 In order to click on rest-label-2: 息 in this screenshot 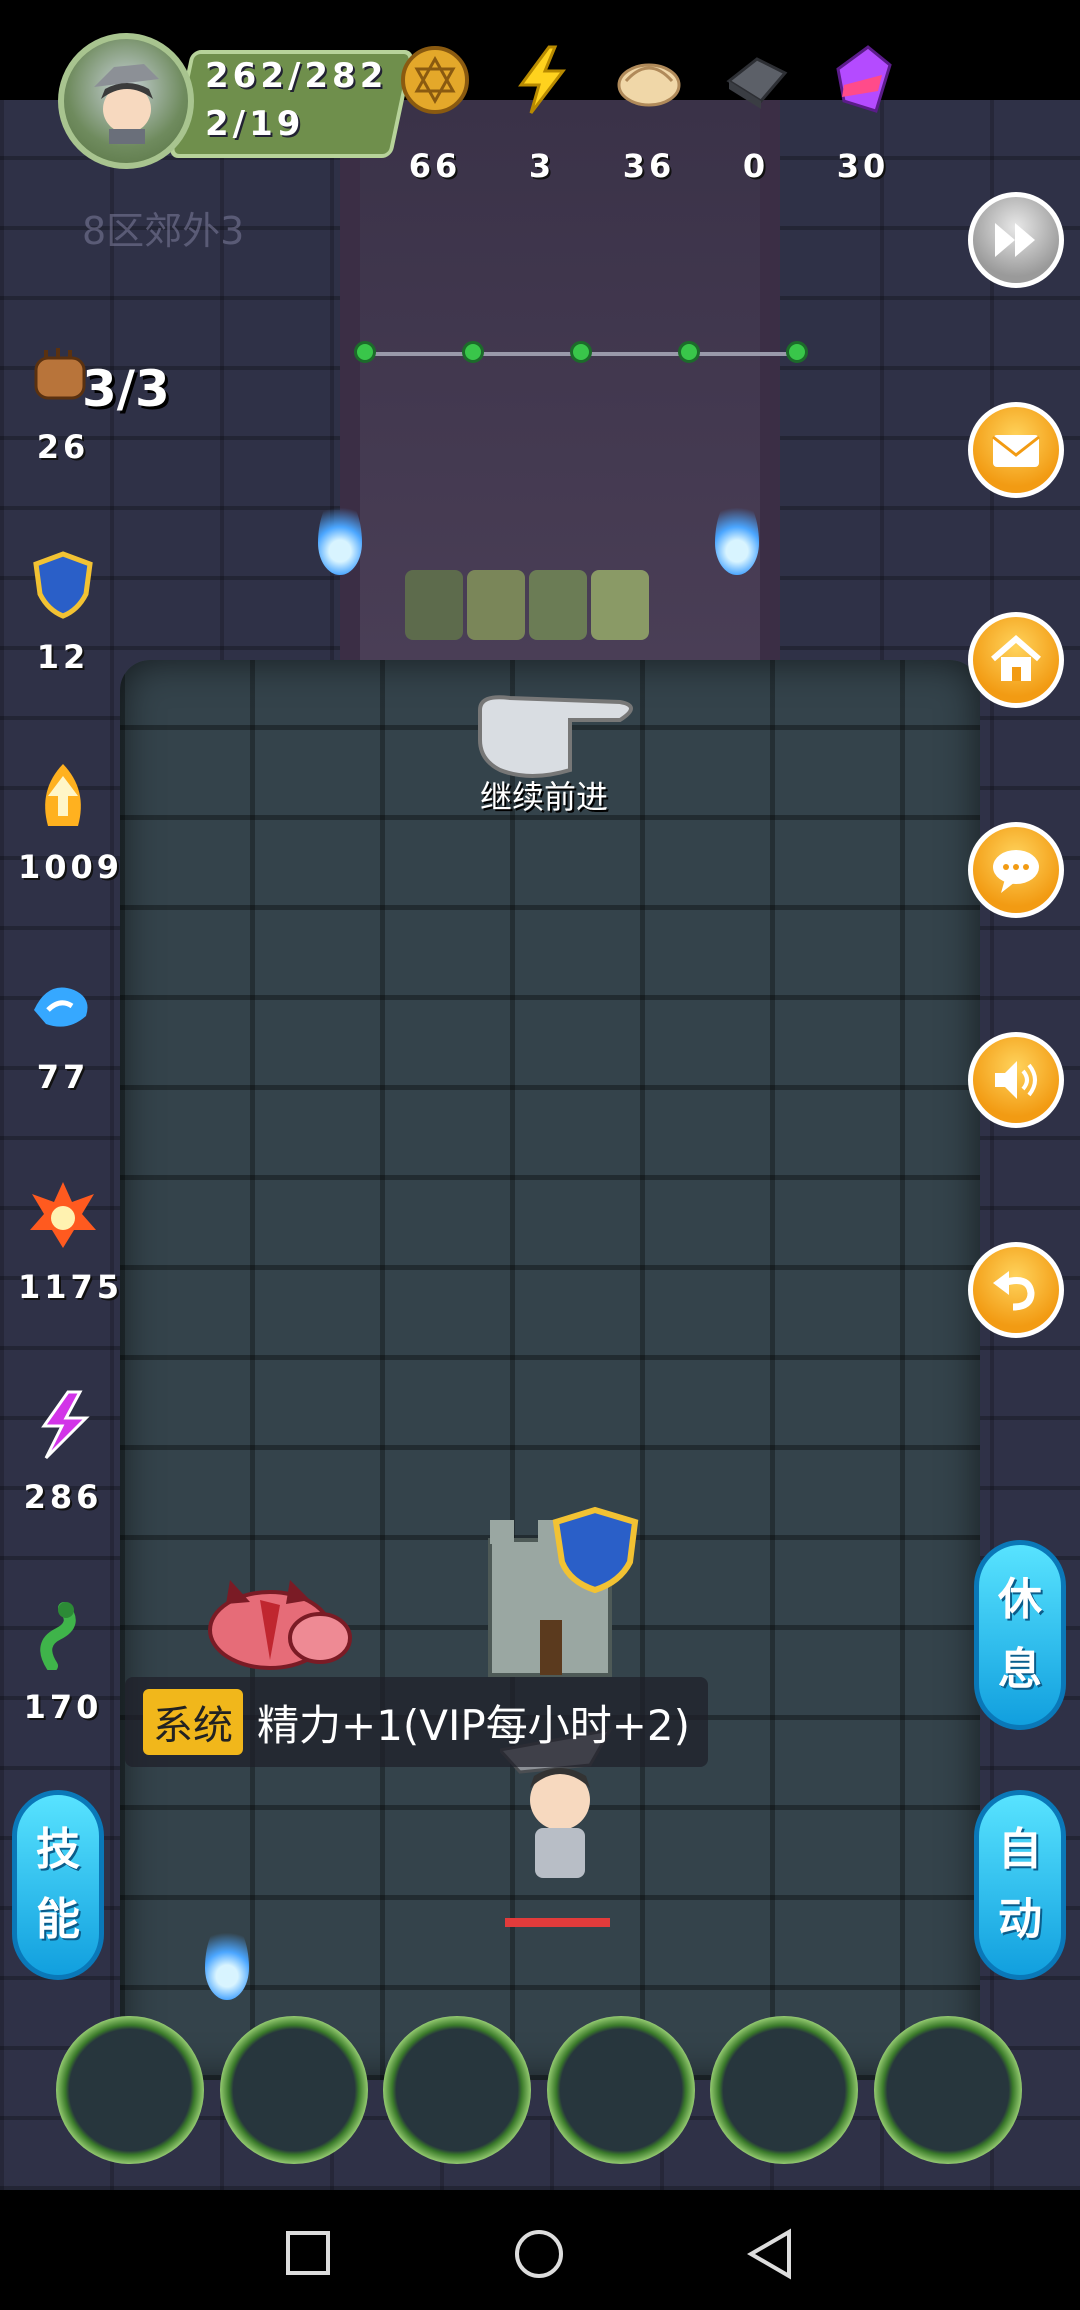, I will do `click(1020, 1669)`.